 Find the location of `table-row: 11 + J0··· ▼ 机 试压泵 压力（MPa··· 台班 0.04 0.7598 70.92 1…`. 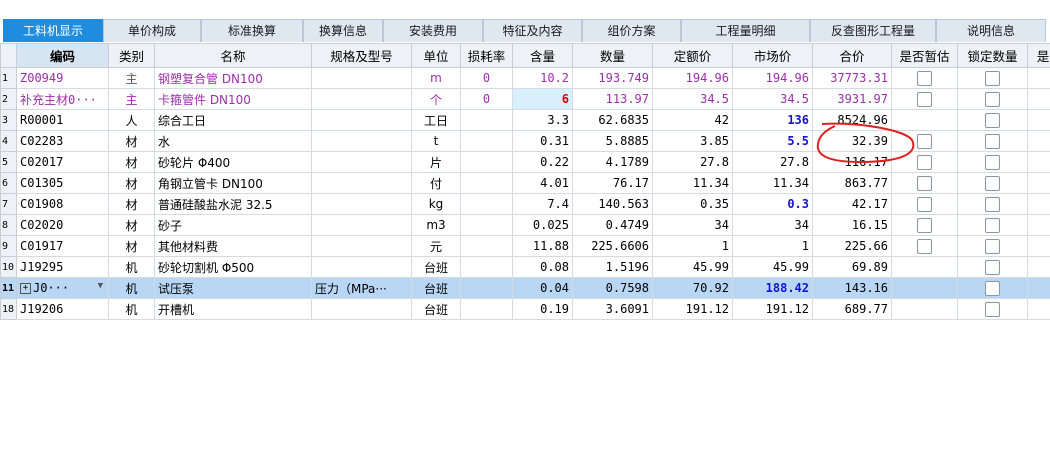

table-row: 11 + J0··· ▼ 机 试压泵 压力（MPa··· 台班 0.04 0.7598 70.92 1… is located at coordinates (525, 288).